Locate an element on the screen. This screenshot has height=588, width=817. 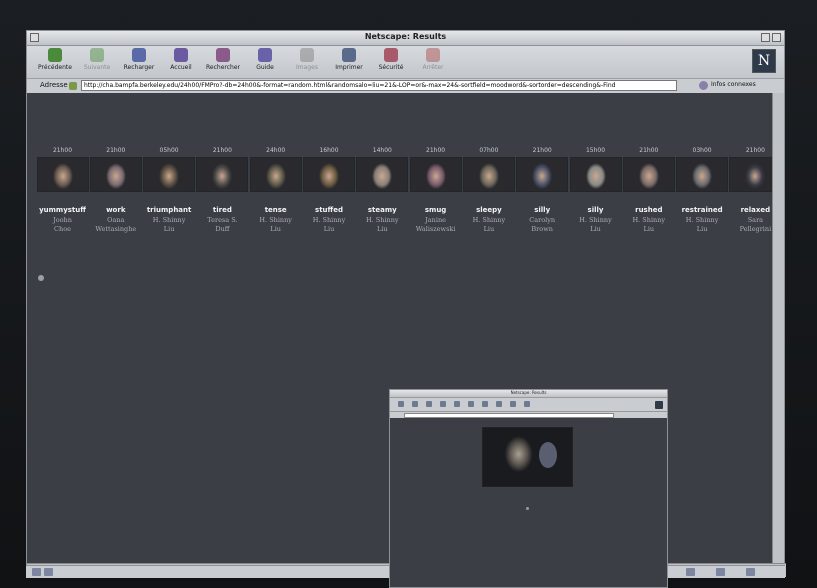
result-entry: 24h00 tense H. Shinny Liu is located at coordinates (275, 190).